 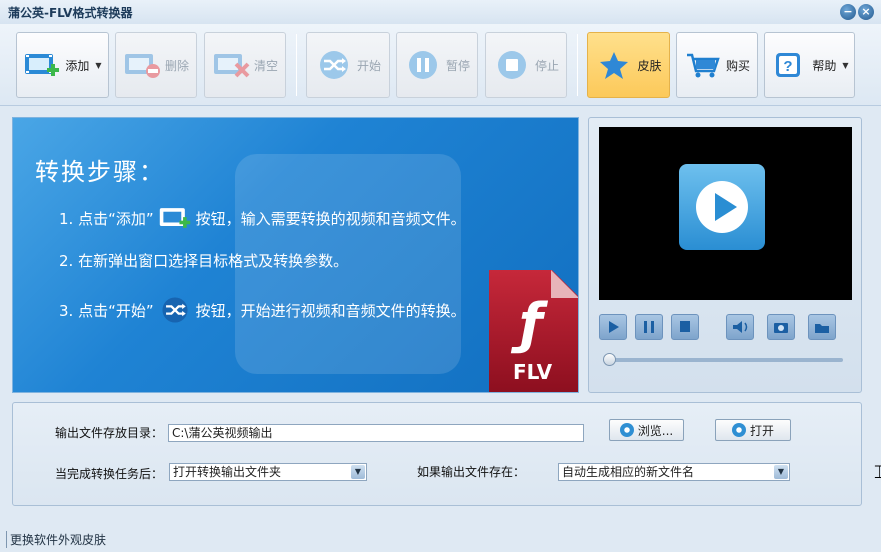 What do you see at coordinates (109, 433) in the screenshot?
I see `output-dir-label: 输出文件存放目录：` at bounding box center [109, 433].